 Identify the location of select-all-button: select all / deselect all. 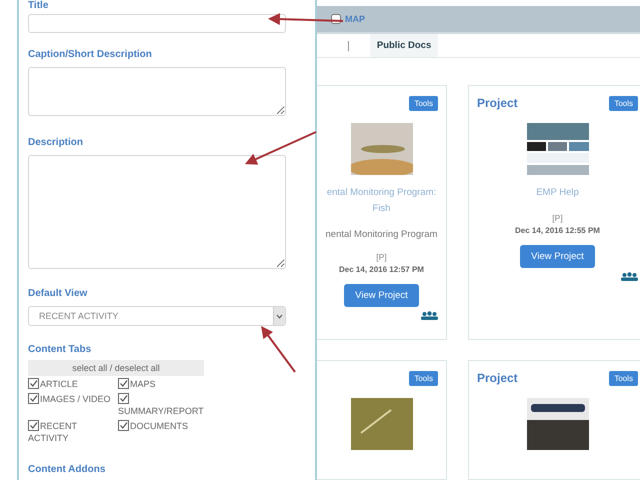
(116, 368).